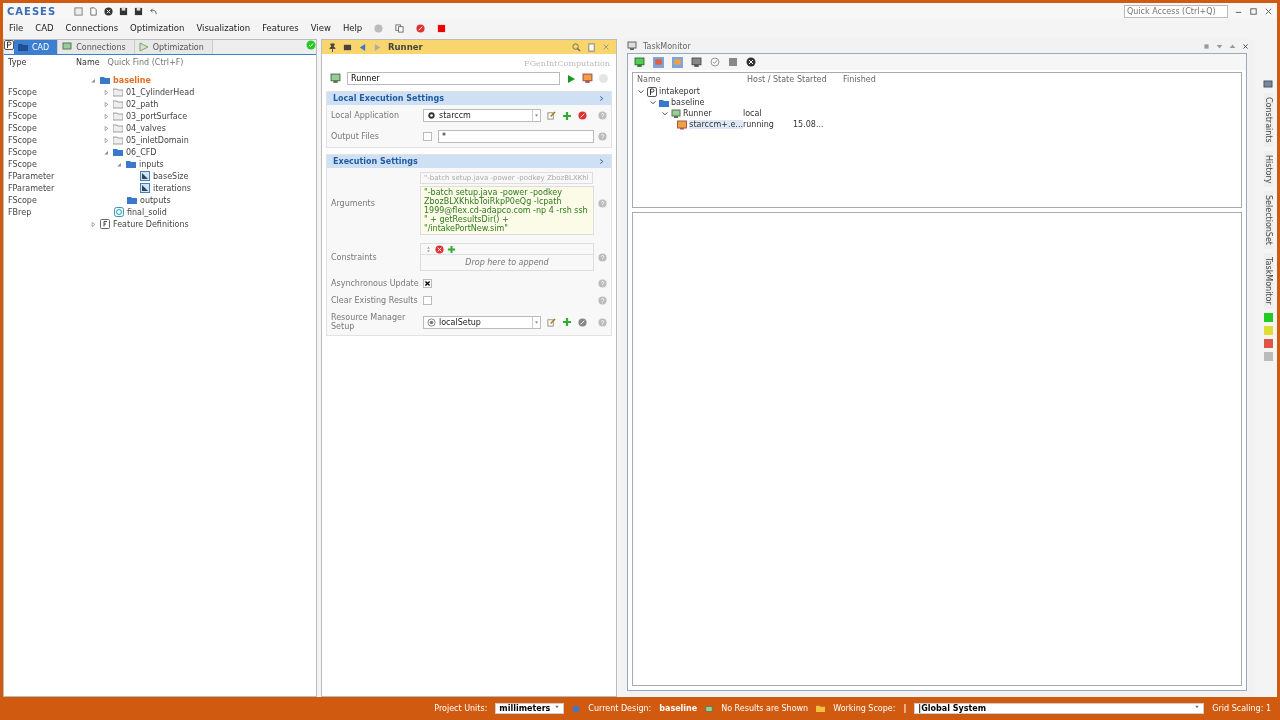 The image size is (1280, 720). I want to click on dropdown: localSetup, so click(482, 322).